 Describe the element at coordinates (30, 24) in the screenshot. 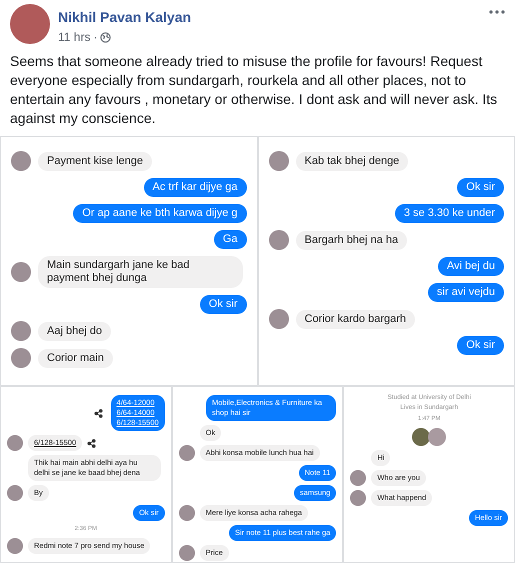

I see `profile-avatar` at that location.